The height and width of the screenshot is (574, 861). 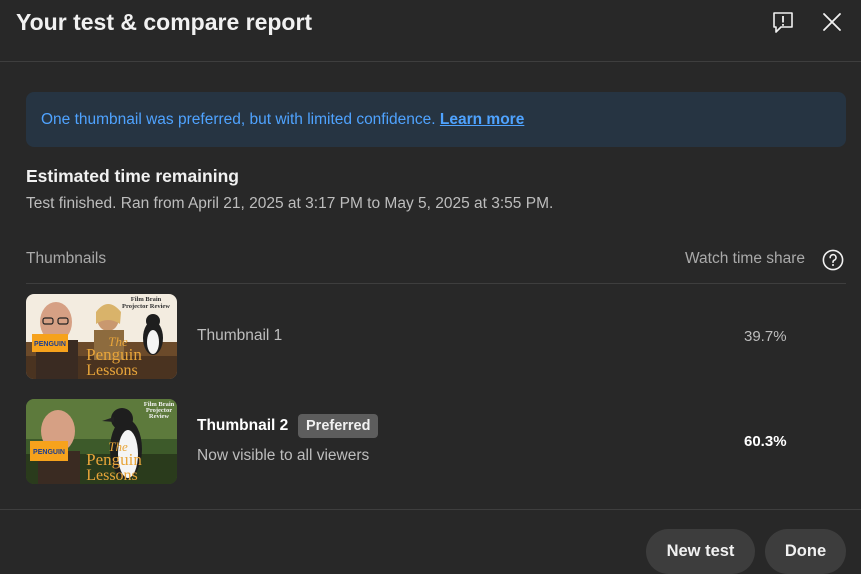 I want to click on column-header-thumbnails: Thumbnails, so click(x=66, y=258).